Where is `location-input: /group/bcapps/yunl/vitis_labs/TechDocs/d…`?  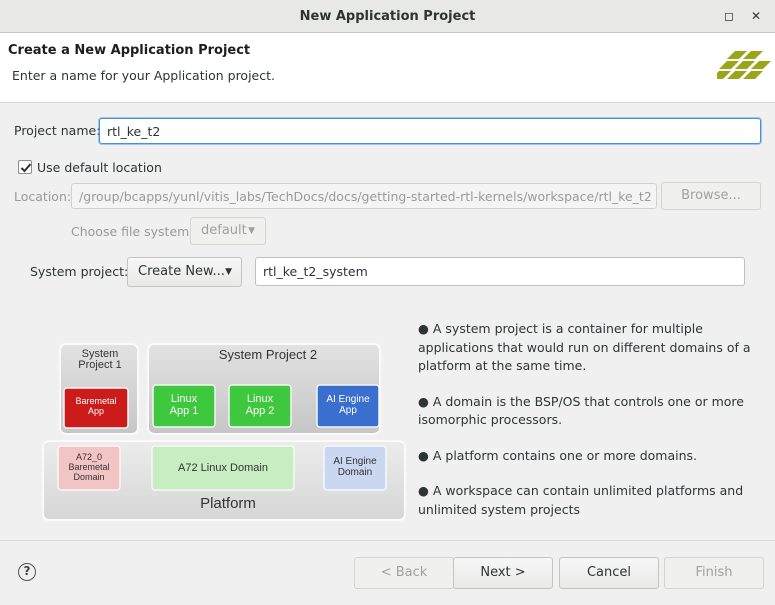
location-input: /group/bcapps/yunl/vitis_labs/TechDocs/d… is located at coordinates (364, 196).